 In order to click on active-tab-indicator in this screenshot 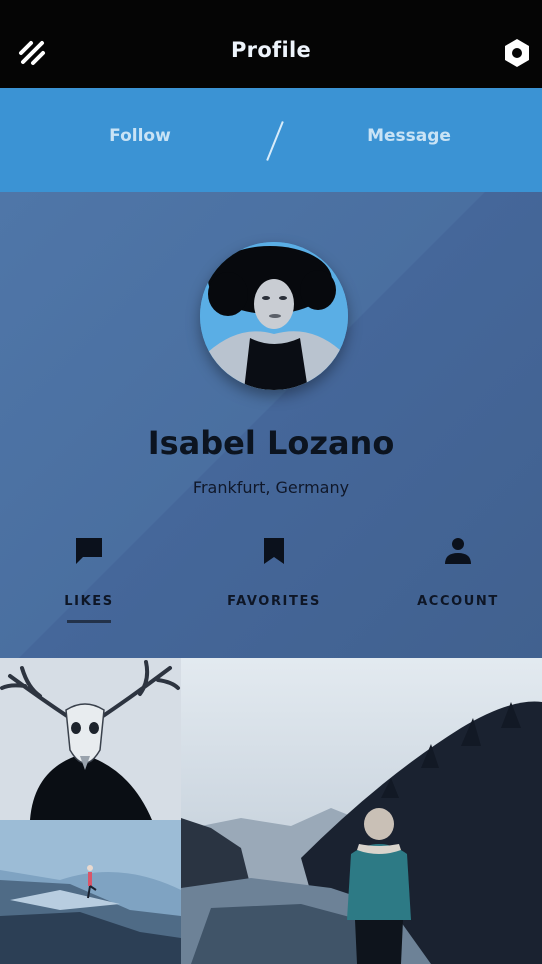, I will do `click(89, 621)`.